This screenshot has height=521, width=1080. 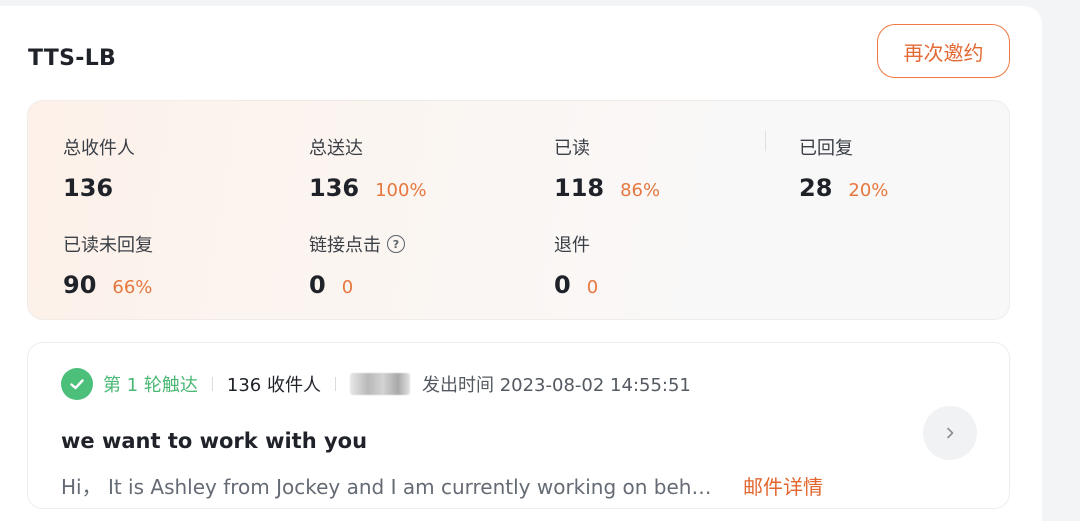 I want to click on redacted-sender, so click(x=379, y=384).